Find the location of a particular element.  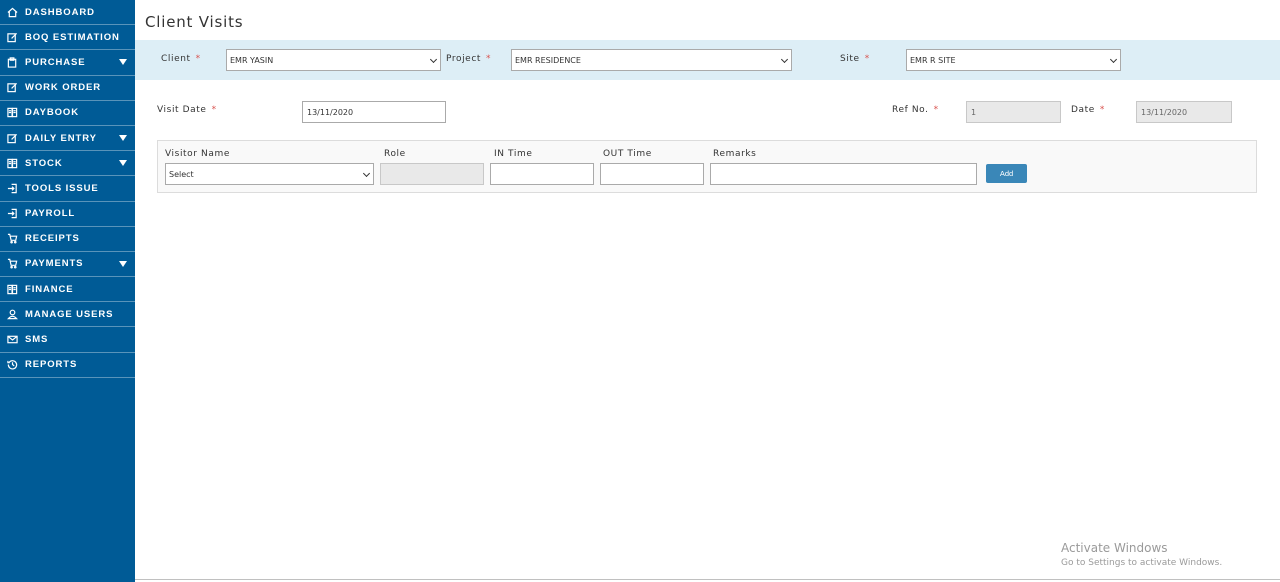

in-time-label: IN Time is located at coordinates (513, 154).